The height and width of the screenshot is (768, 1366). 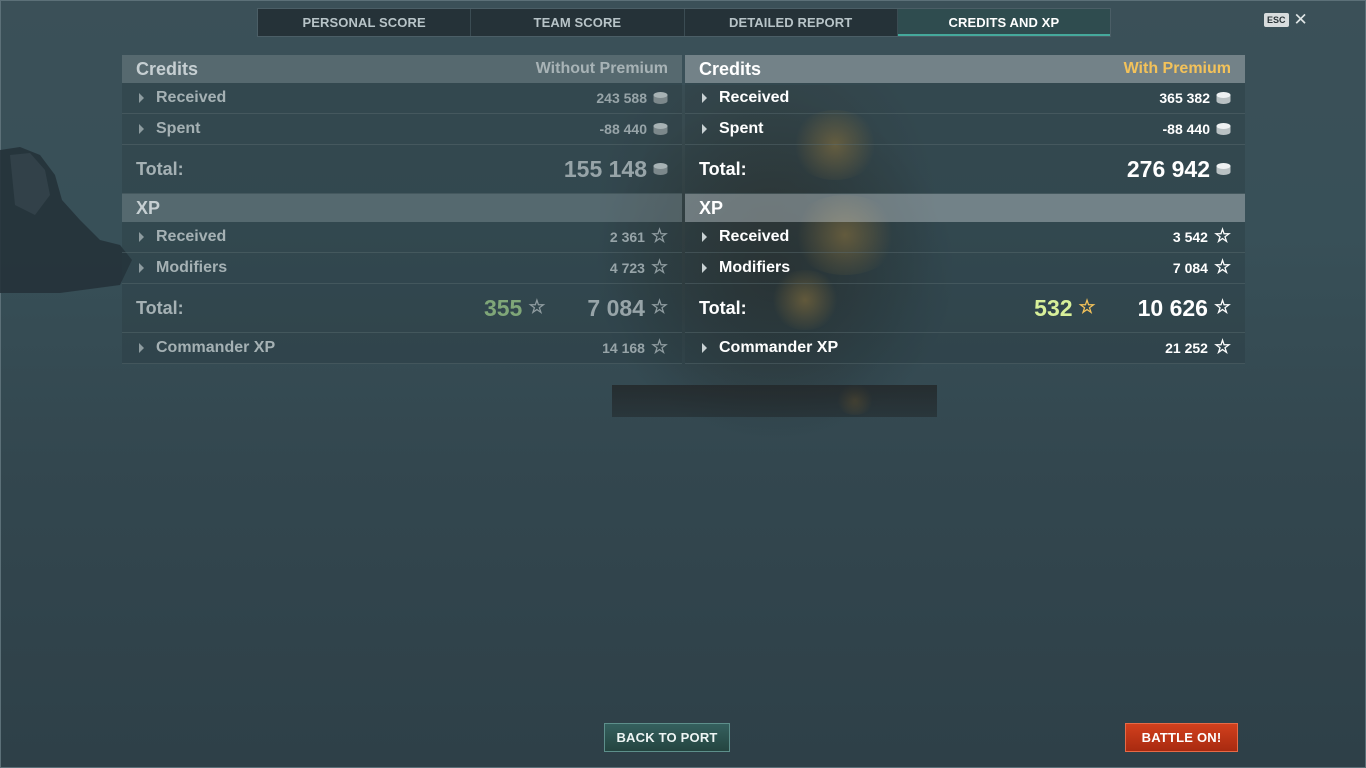 I want to click on xp-total-row: Total: 532 ☆ 10 626 ☆, so click(x=965, y=308).